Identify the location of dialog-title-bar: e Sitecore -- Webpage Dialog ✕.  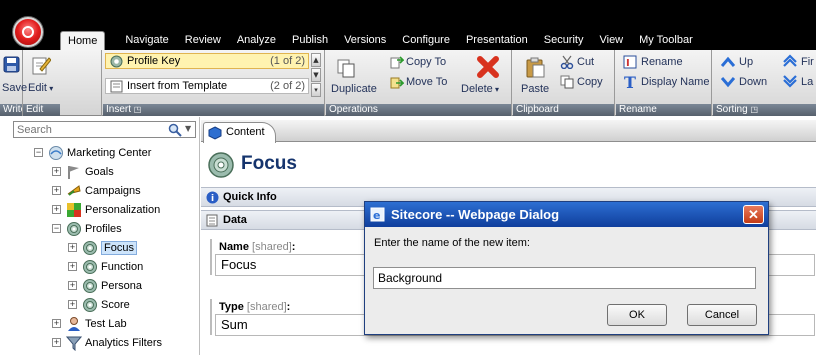
(566, 214).